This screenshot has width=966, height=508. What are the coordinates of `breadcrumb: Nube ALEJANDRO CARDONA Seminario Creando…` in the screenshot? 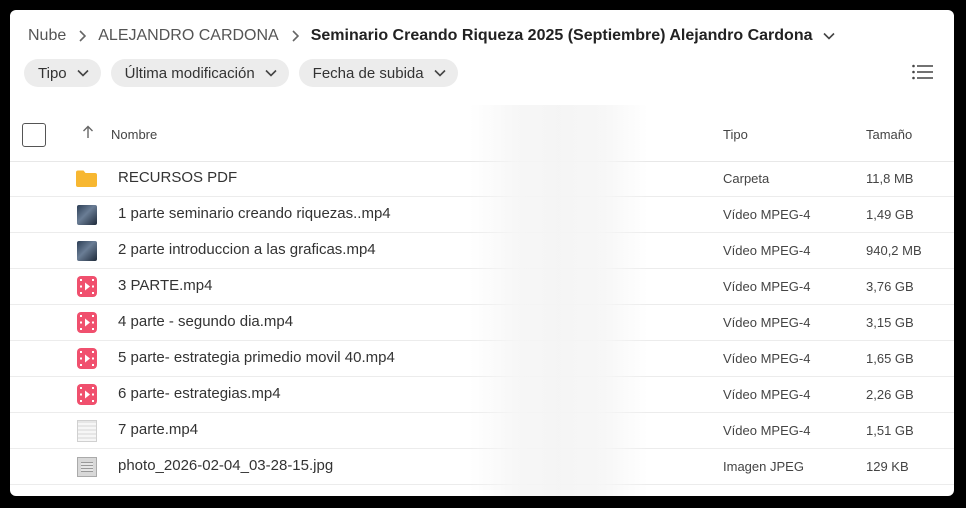 It's located at (431, 36).